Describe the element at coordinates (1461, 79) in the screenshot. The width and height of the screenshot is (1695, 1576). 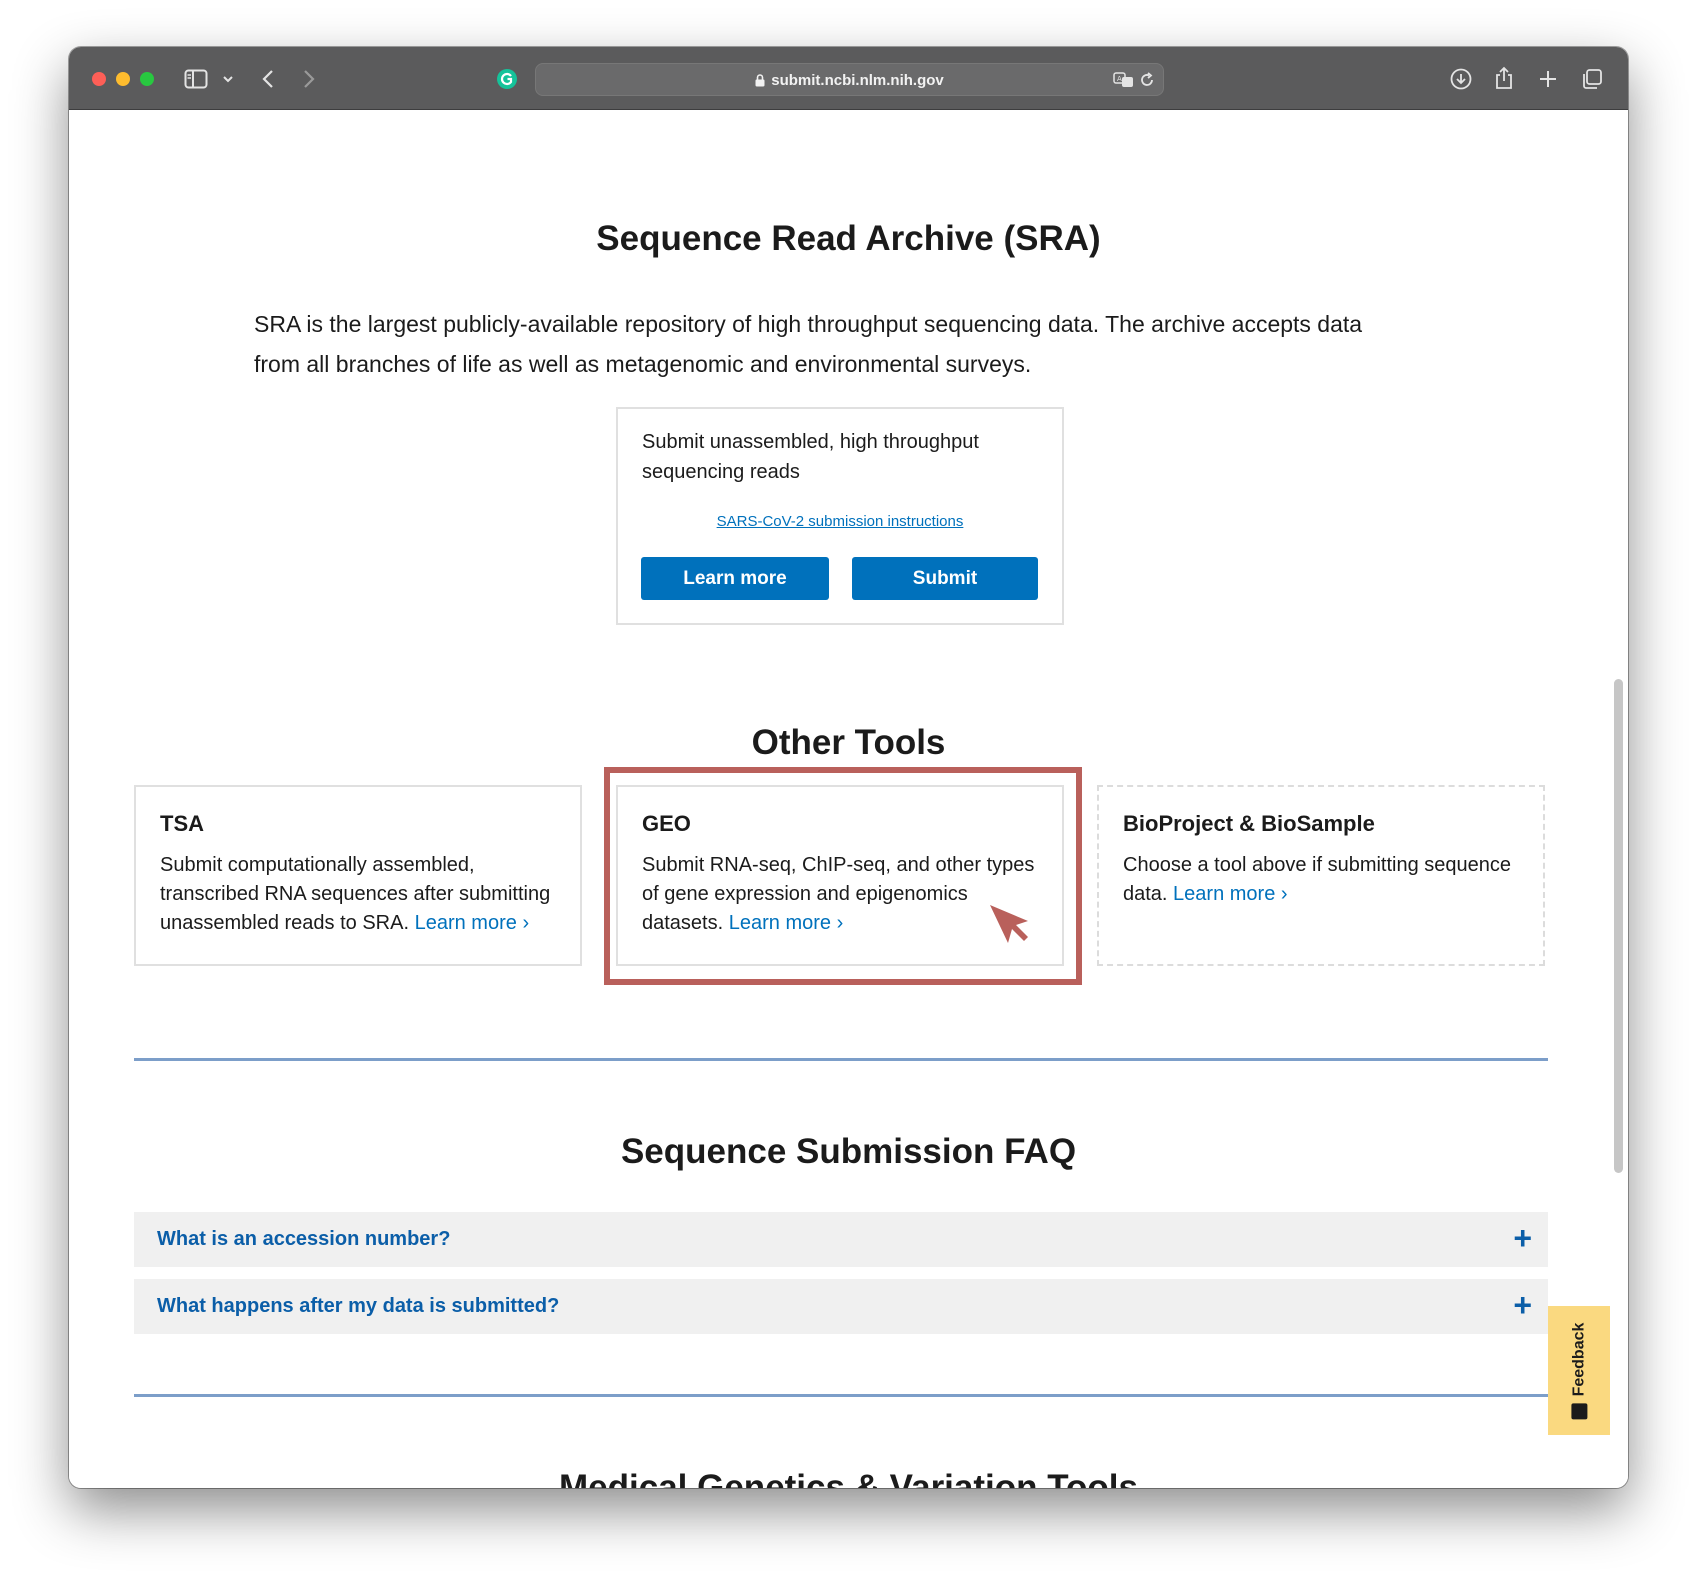
I see `download-icon` at that location.